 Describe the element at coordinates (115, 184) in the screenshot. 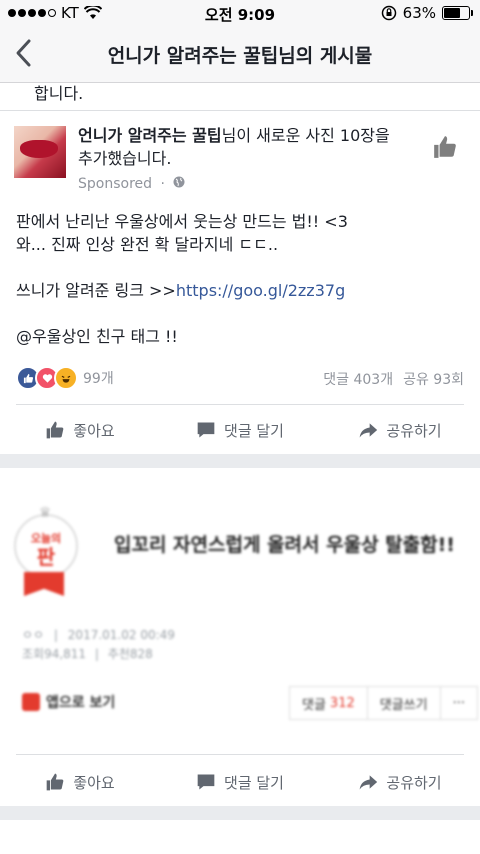

I see `sponsored-text: Sponsored` at that location.